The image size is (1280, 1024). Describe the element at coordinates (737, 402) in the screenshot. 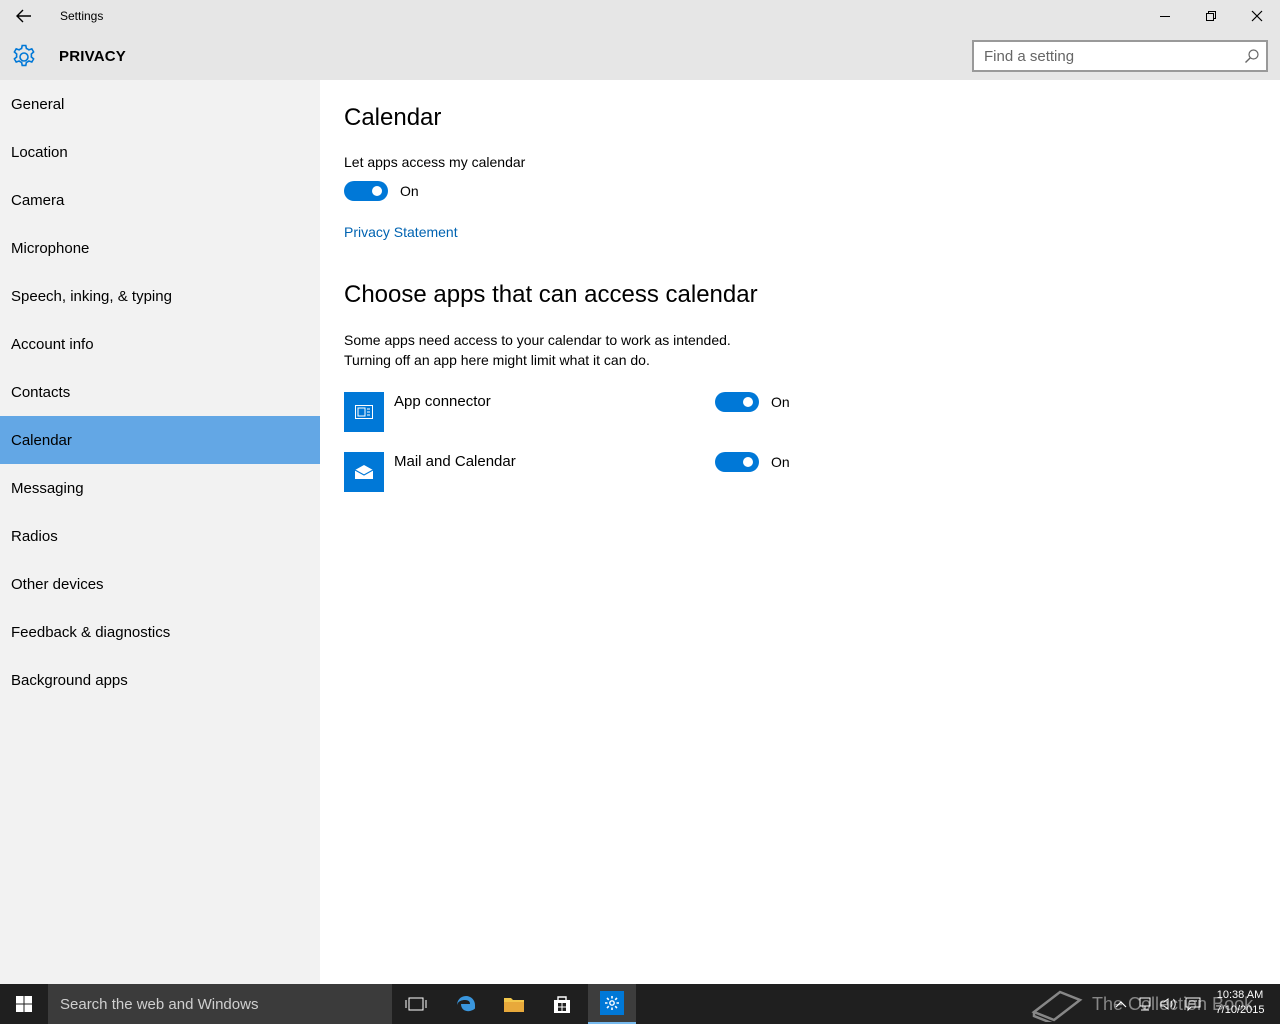

I see `app-connector-toggle` at that location.